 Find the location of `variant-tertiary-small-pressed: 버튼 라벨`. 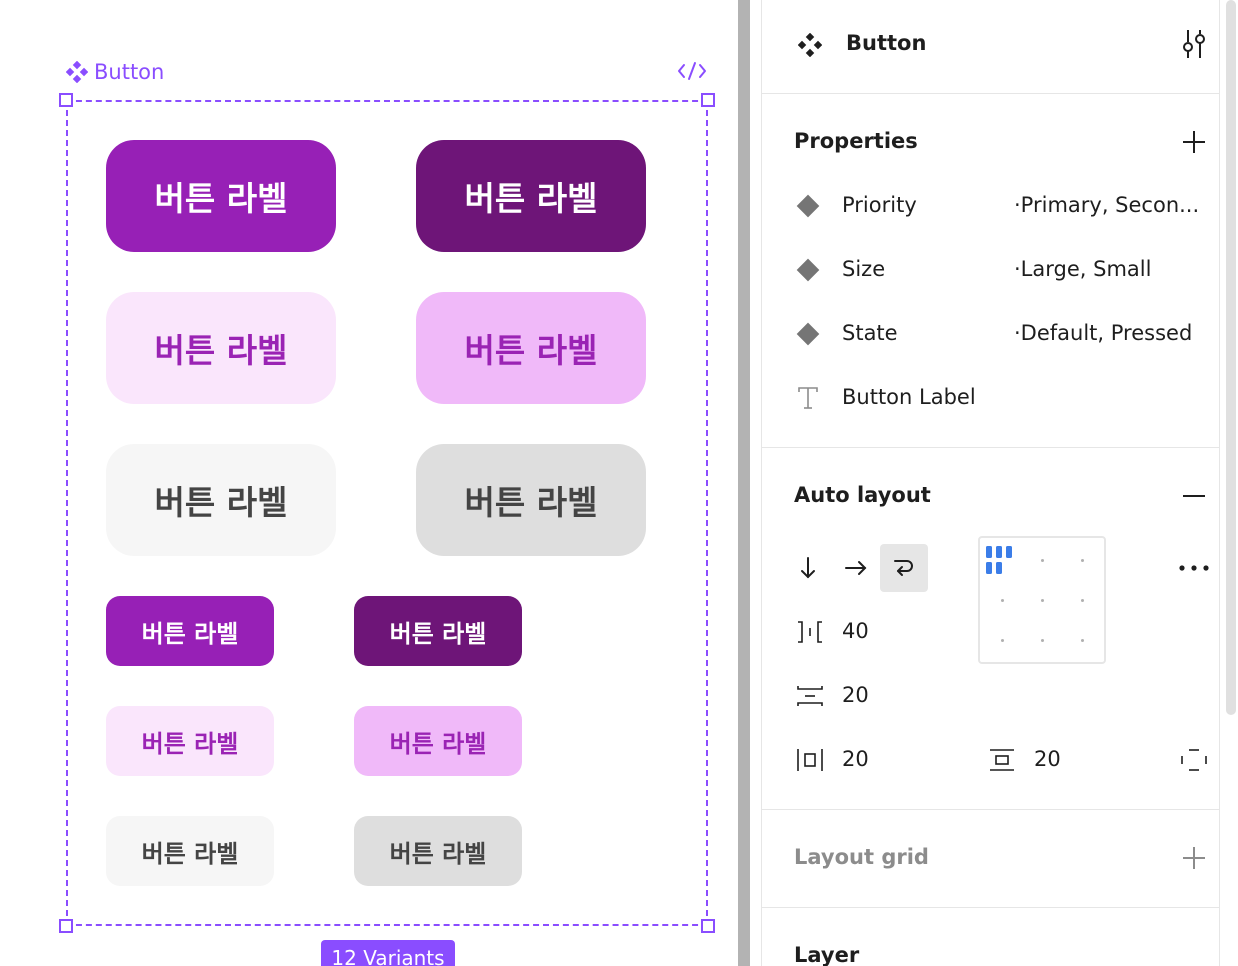

variant-tertiary-small-pressed: 버튼 라벨 is located at coordinates (438, 851).